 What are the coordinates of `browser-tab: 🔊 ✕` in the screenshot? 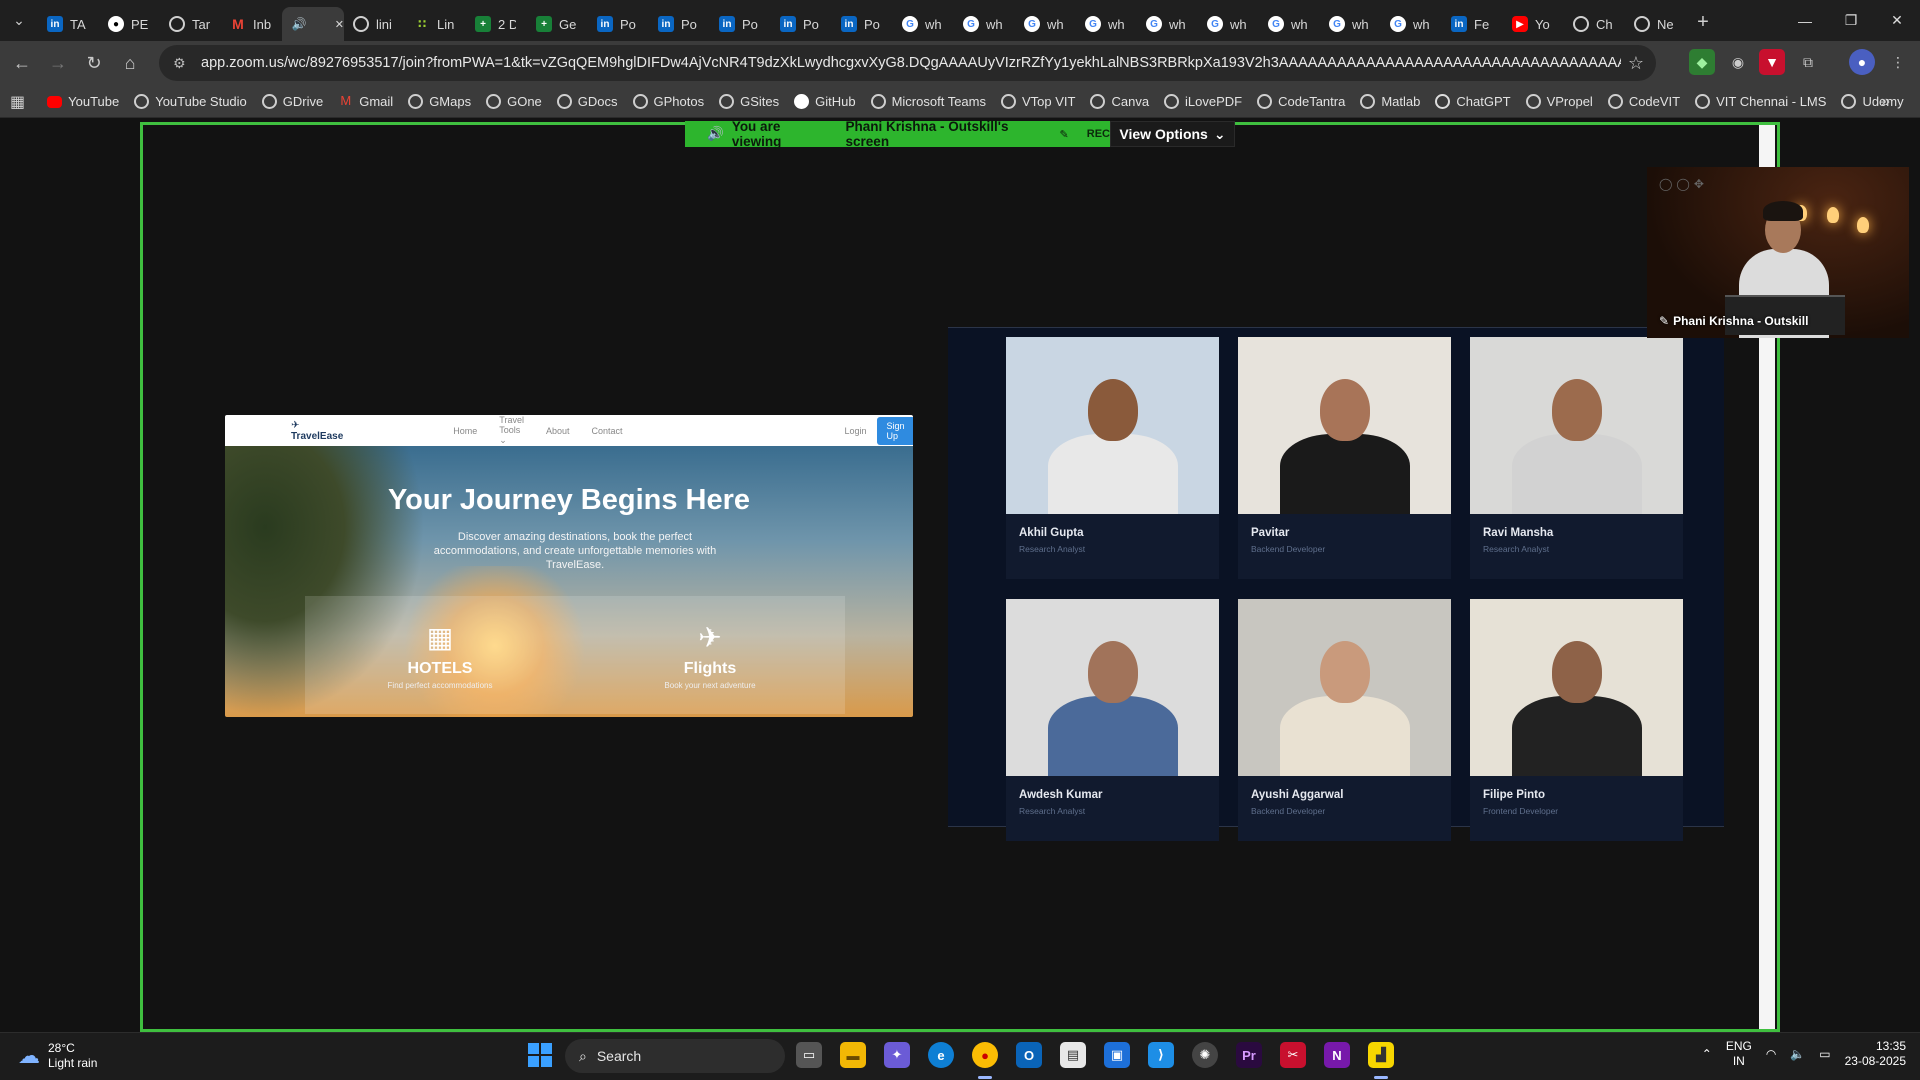 It's located at (313, 24).